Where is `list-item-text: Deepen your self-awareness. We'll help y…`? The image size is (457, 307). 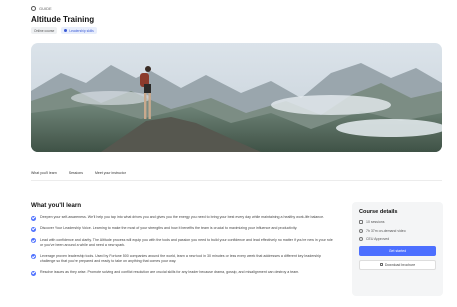 list-item-text: Deepen your self-awareness. We'll help y… is located at coordinates (182, 217).